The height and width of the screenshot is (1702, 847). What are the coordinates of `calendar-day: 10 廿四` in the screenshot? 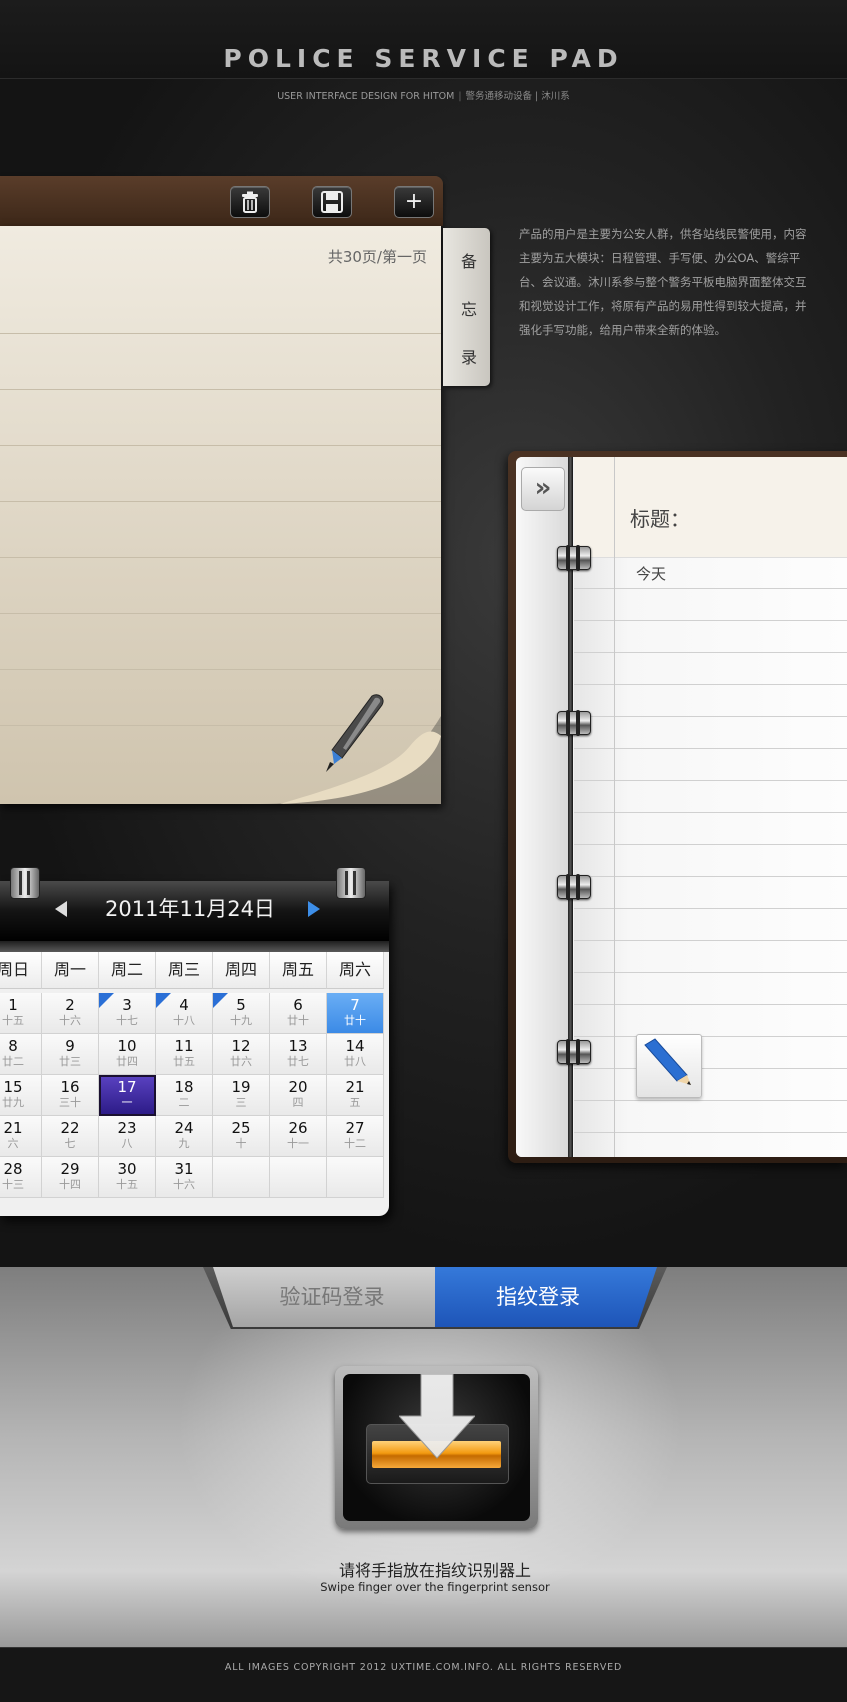 It's located at (127, 1054).